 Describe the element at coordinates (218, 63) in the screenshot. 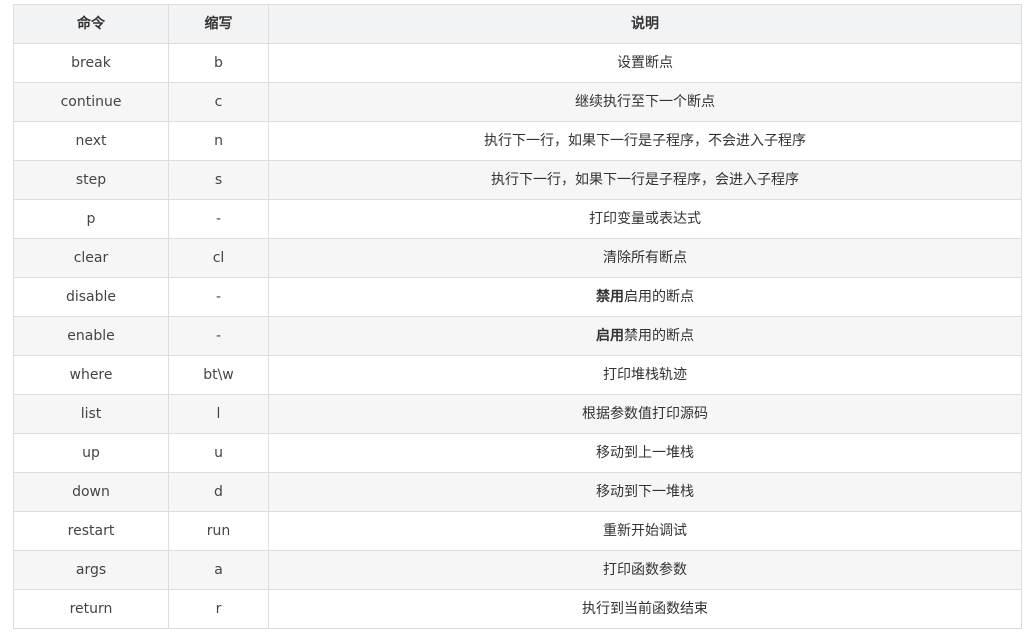

I see `cell-abbreviation: b` at that location.